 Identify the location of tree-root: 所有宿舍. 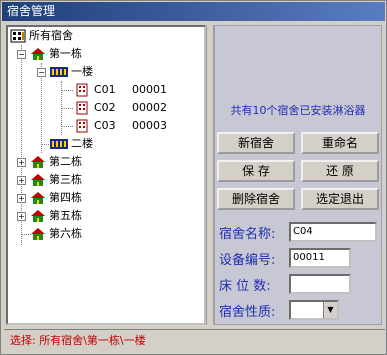
(41, 36).